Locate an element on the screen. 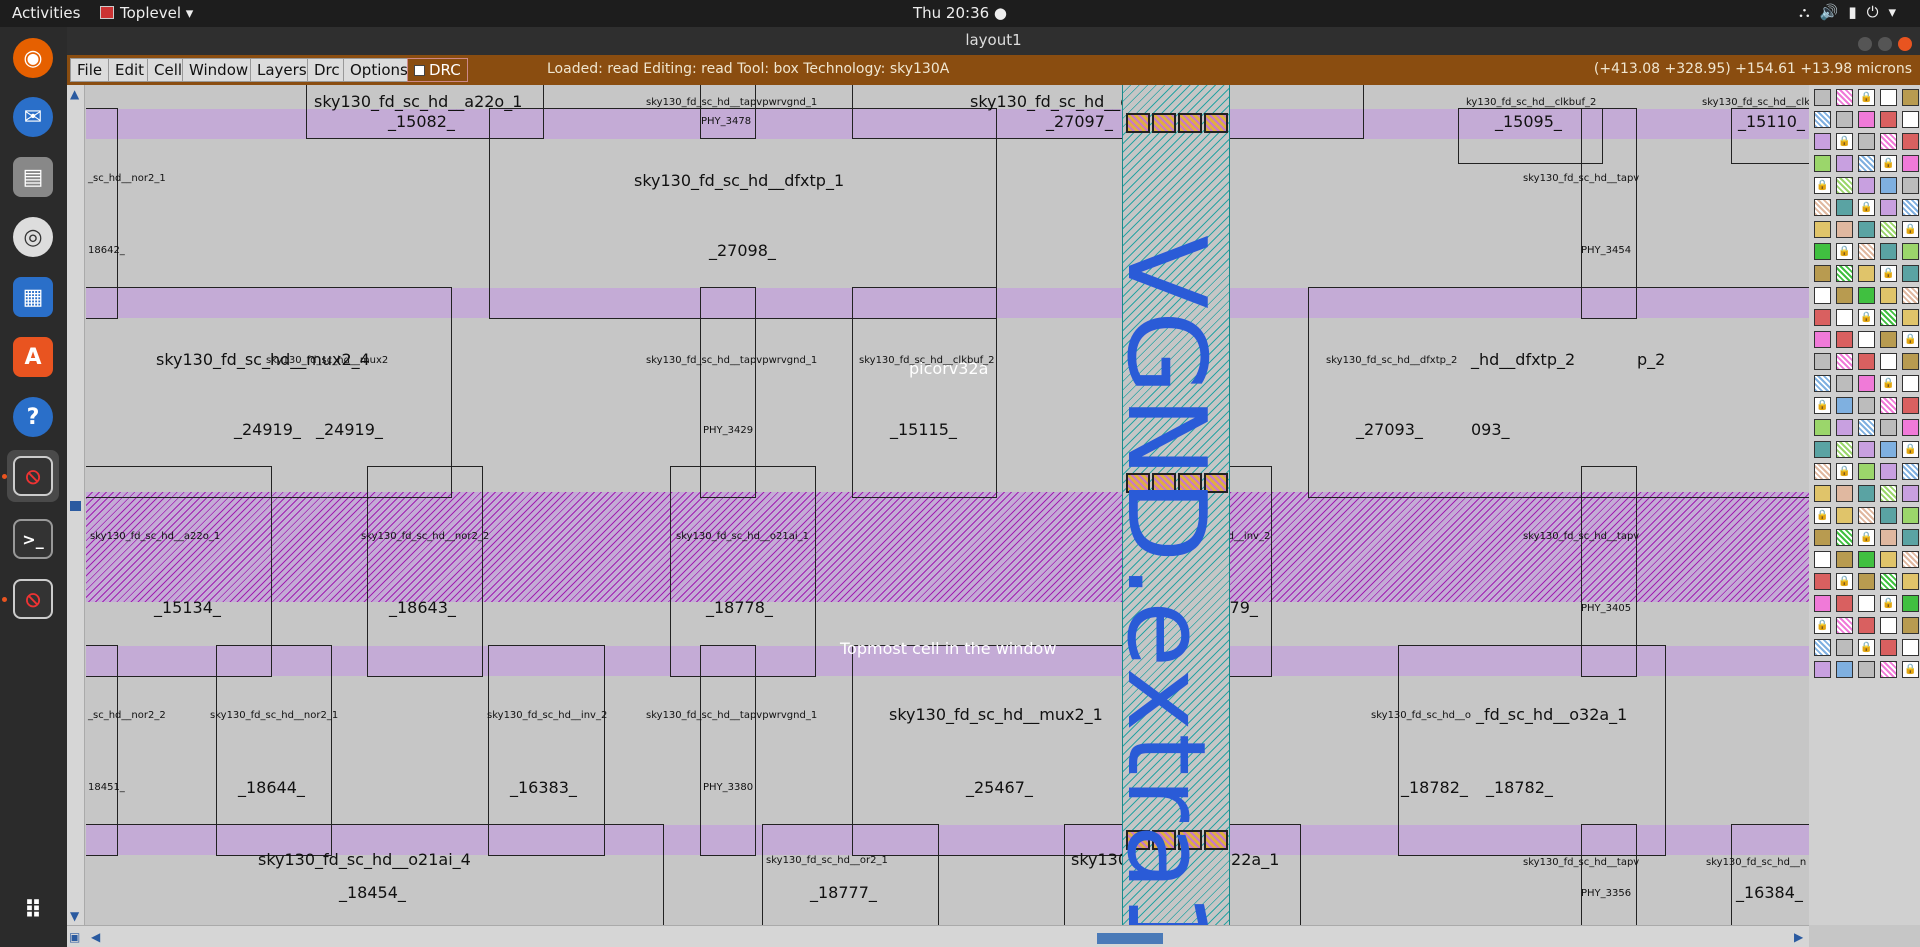 The image size is (1920, 947). rhythmbox-launcher: ◎ is located at coordinates (33, 237).